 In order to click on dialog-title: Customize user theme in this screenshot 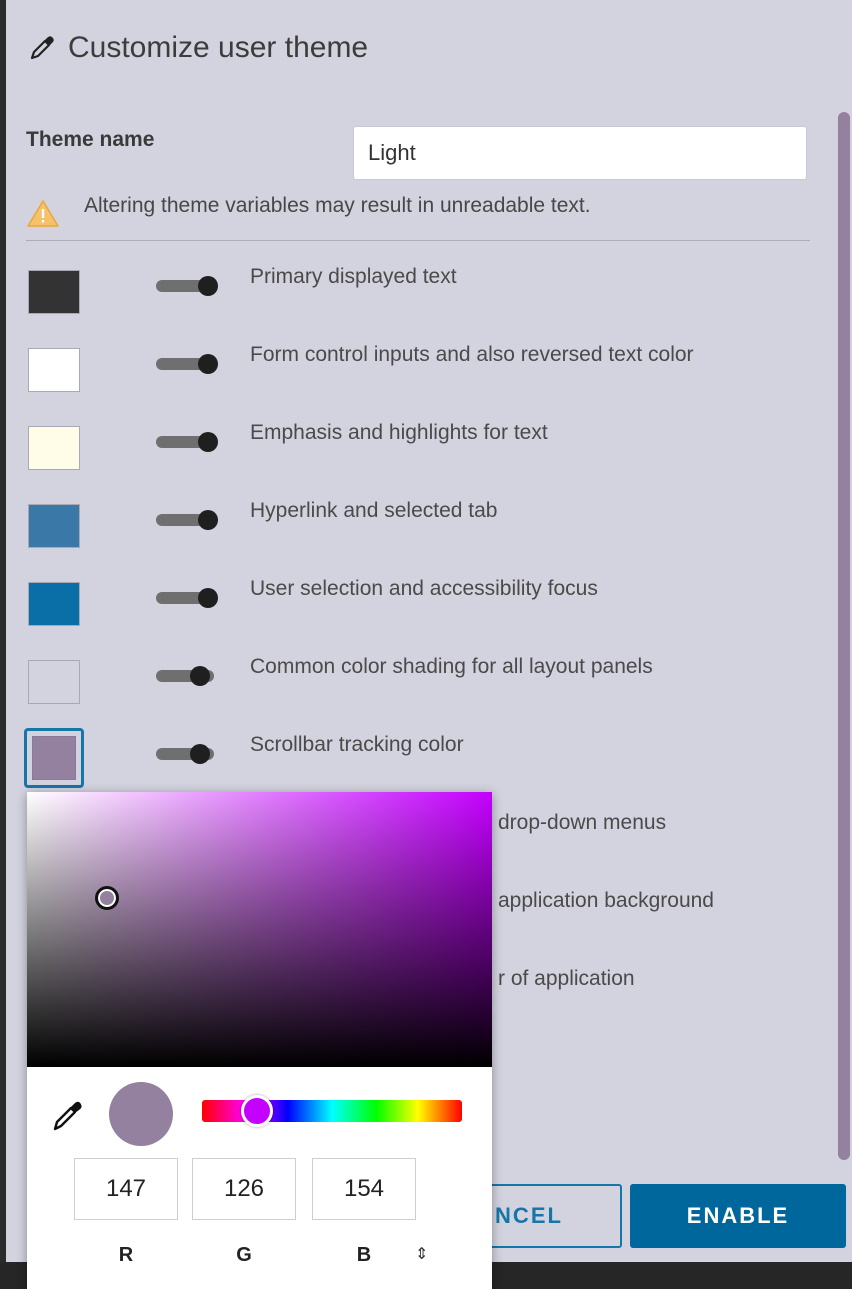, I will do `click(198, 48)`.